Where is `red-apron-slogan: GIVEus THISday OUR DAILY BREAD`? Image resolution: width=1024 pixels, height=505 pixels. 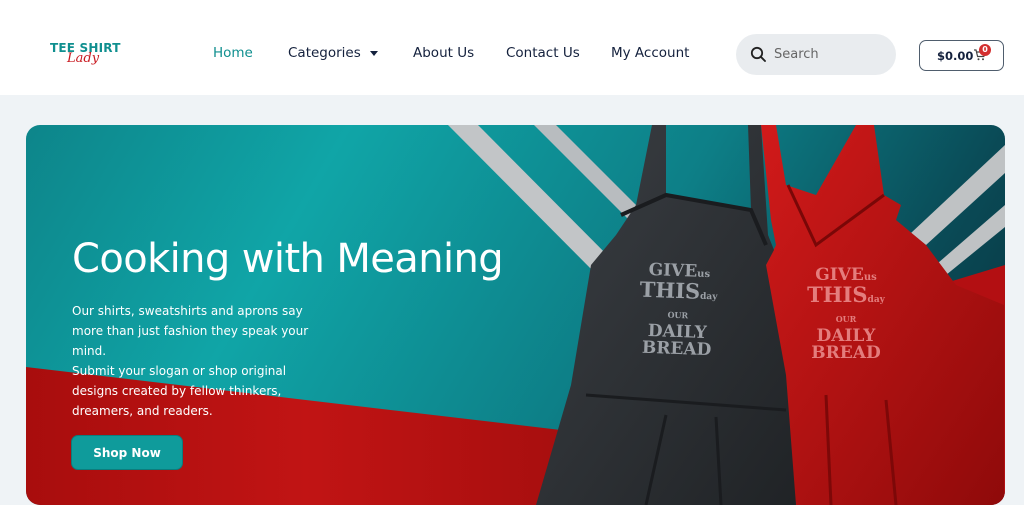 red-apron-slogan: GIVEus THISday OUR DAILY BREAD is located at coordinates (846, 314).